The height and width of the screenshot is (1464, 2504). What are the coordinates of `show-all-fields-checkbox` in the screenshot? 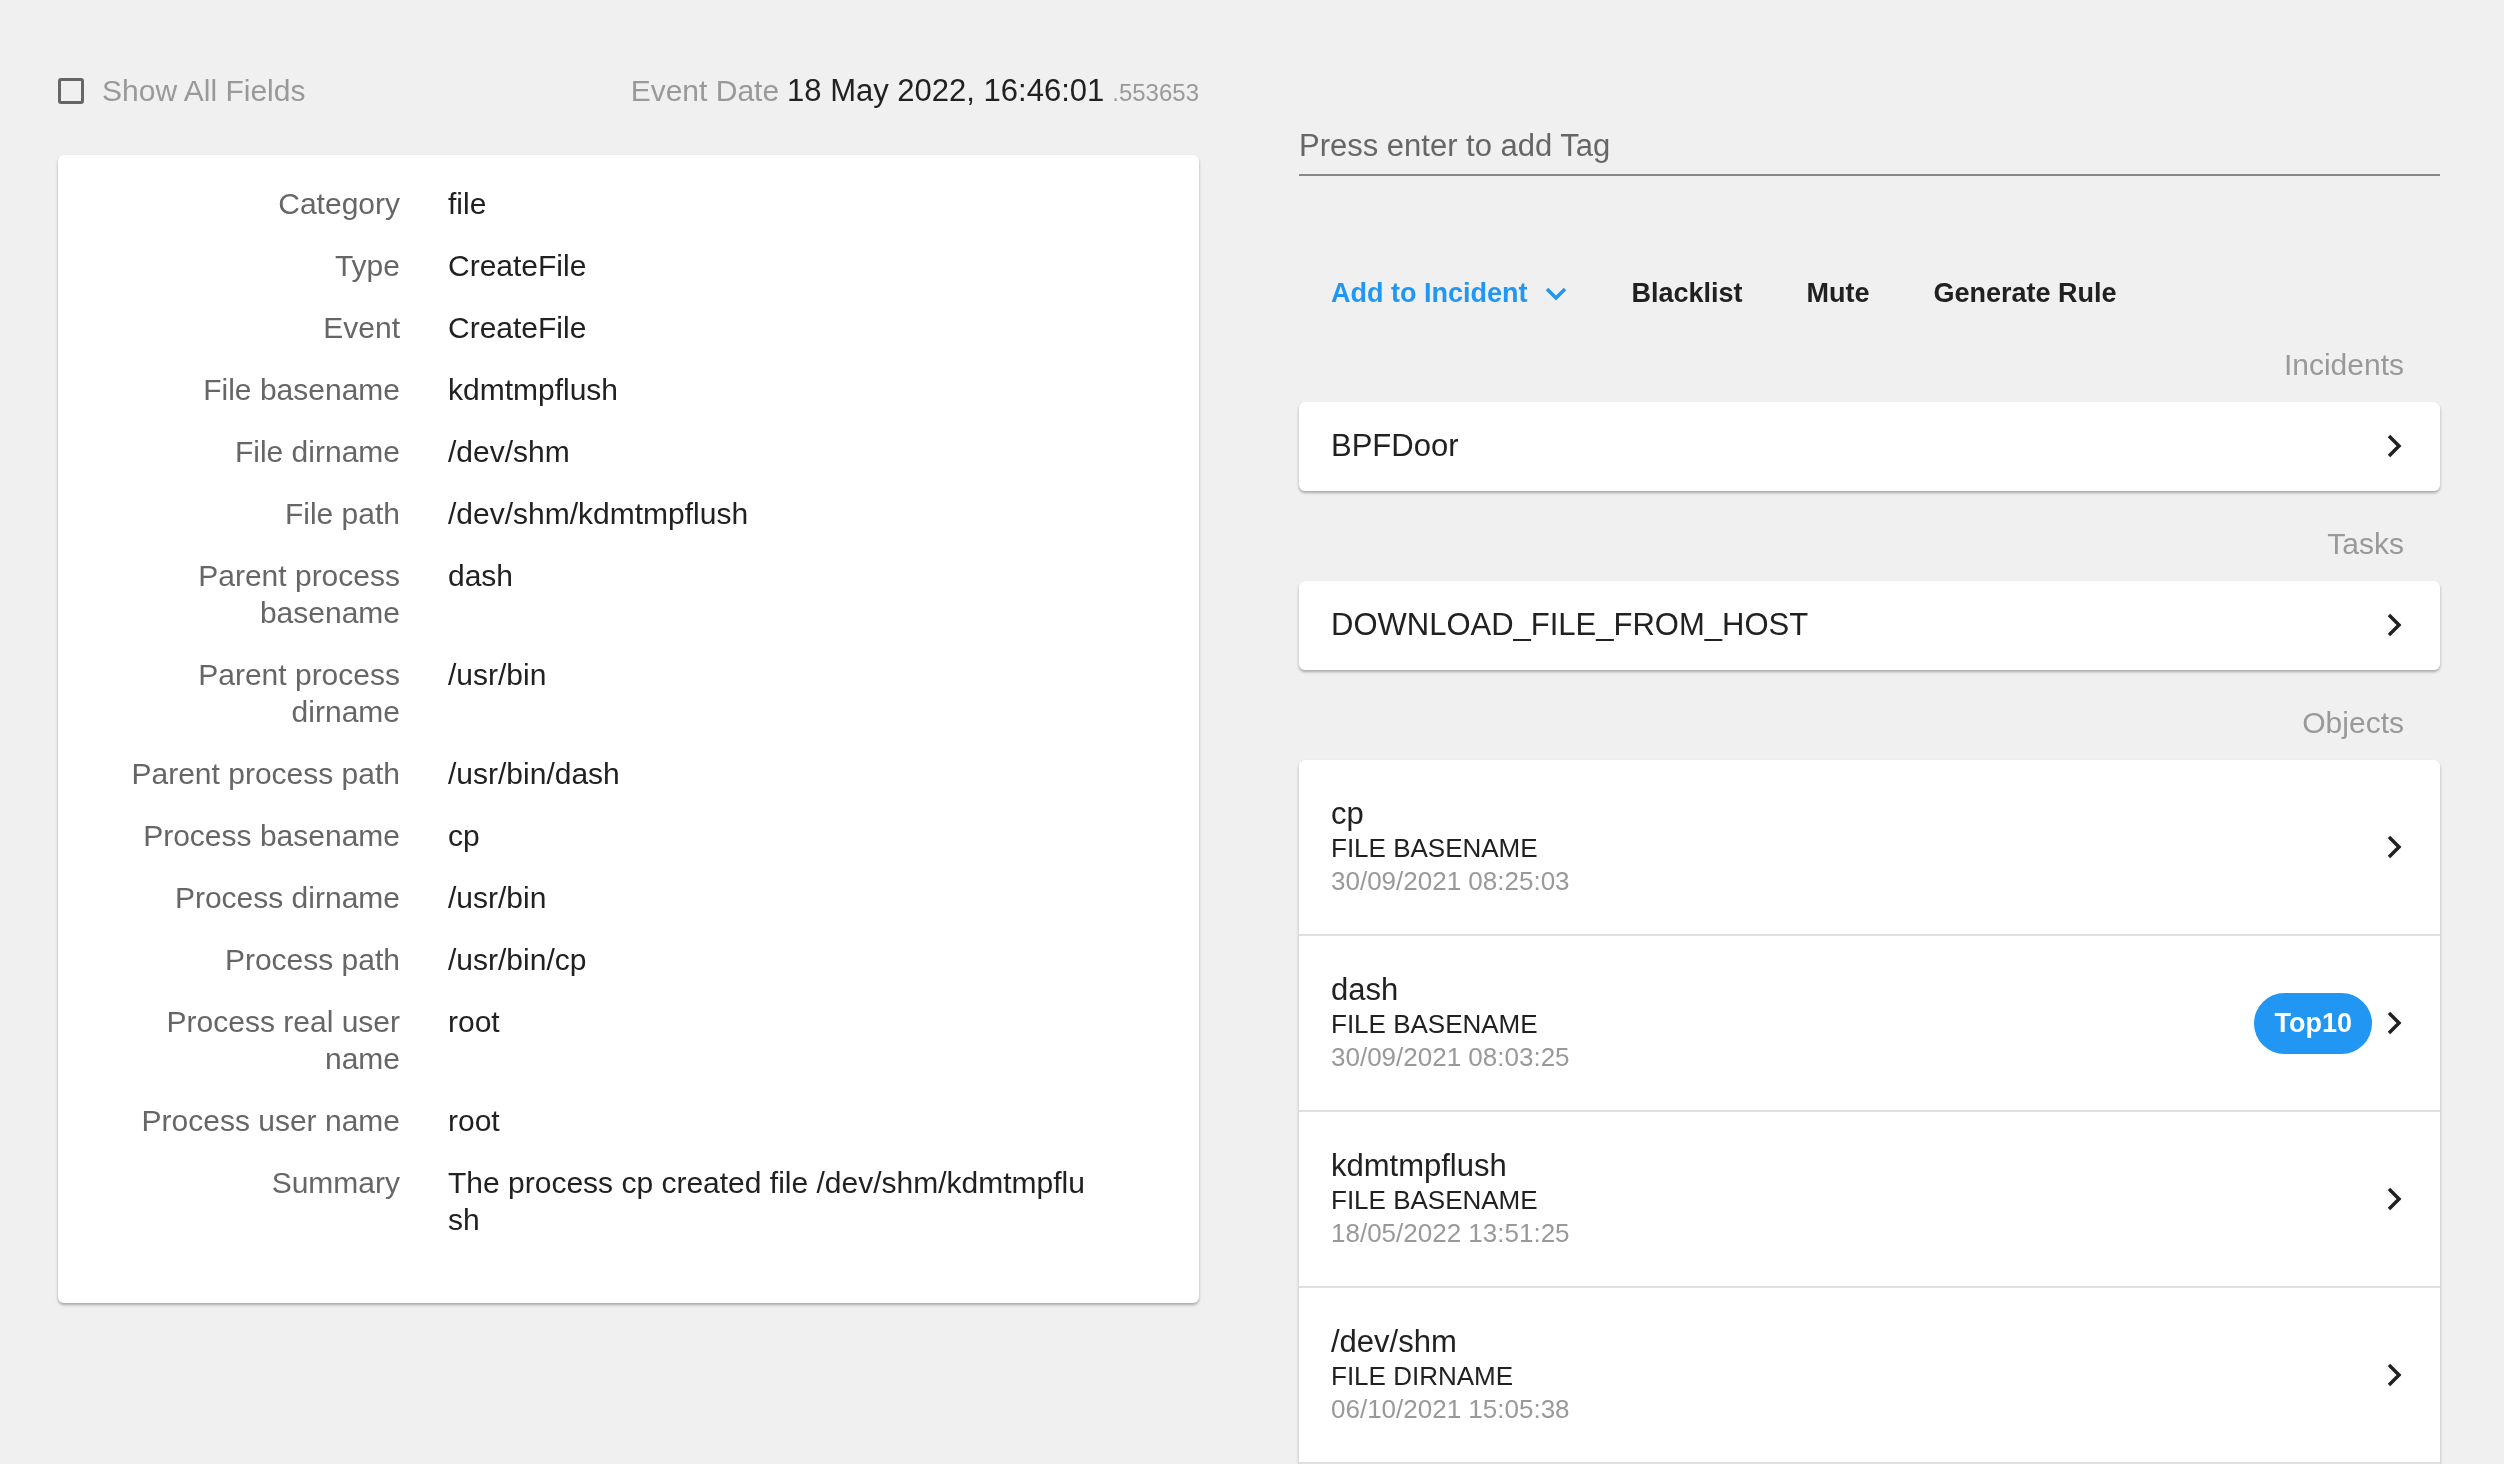 It's located at (71, 91).